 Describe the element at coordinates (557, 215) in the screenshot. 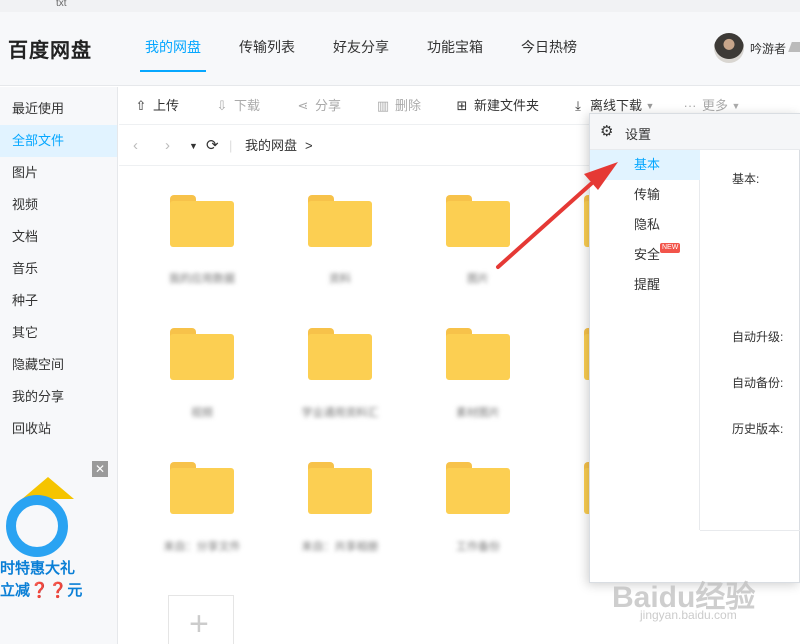

I see `annotation-arrow-icon` at that location.